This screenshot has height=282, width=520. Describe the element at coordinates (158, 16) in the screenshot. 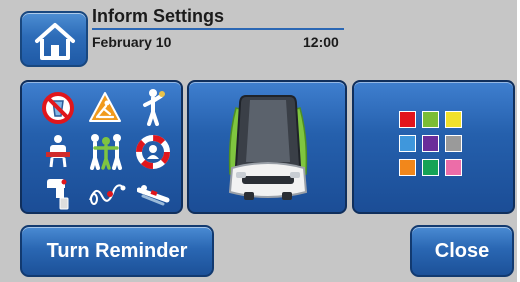

I see `page-title: Inform Settings` at that location.